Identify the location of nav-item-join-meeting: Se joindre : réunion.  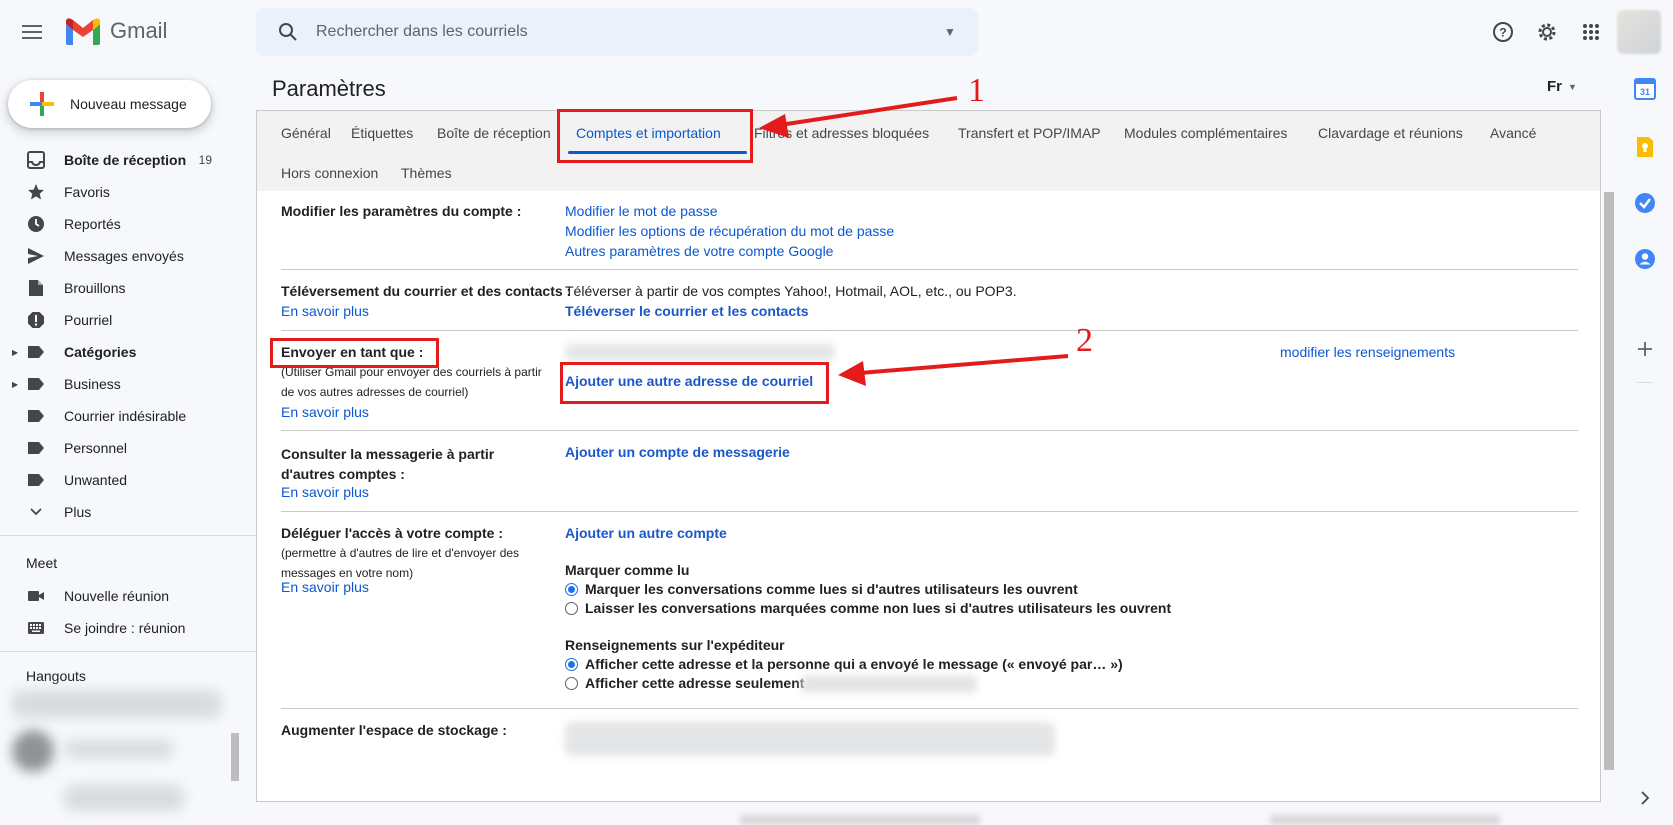
(120, 628).